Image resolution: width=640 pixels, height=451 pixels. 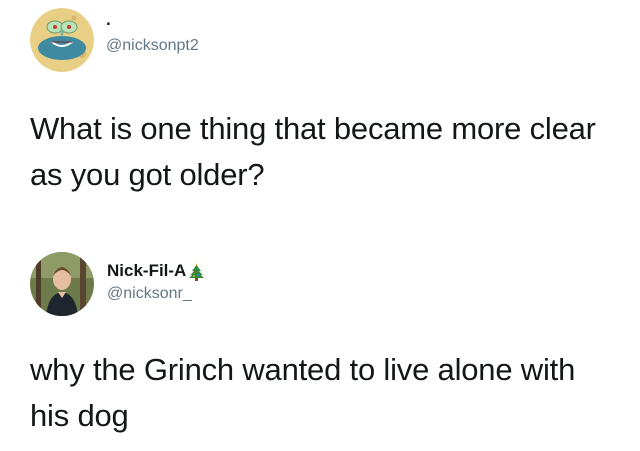 I want to click on person-photo-avatar-icon, so click(x=62, y=284).